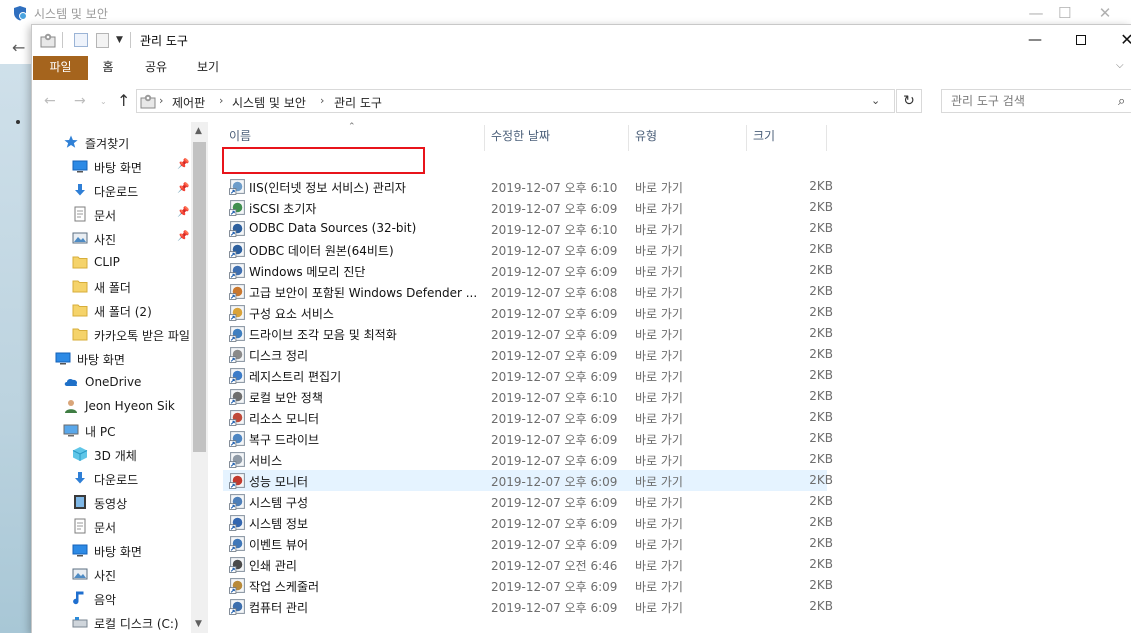 The image size is (1131, 633). Describe the element at coordinates (60, 68) in the screenshot. I see `tab-file: 파일` at that location.